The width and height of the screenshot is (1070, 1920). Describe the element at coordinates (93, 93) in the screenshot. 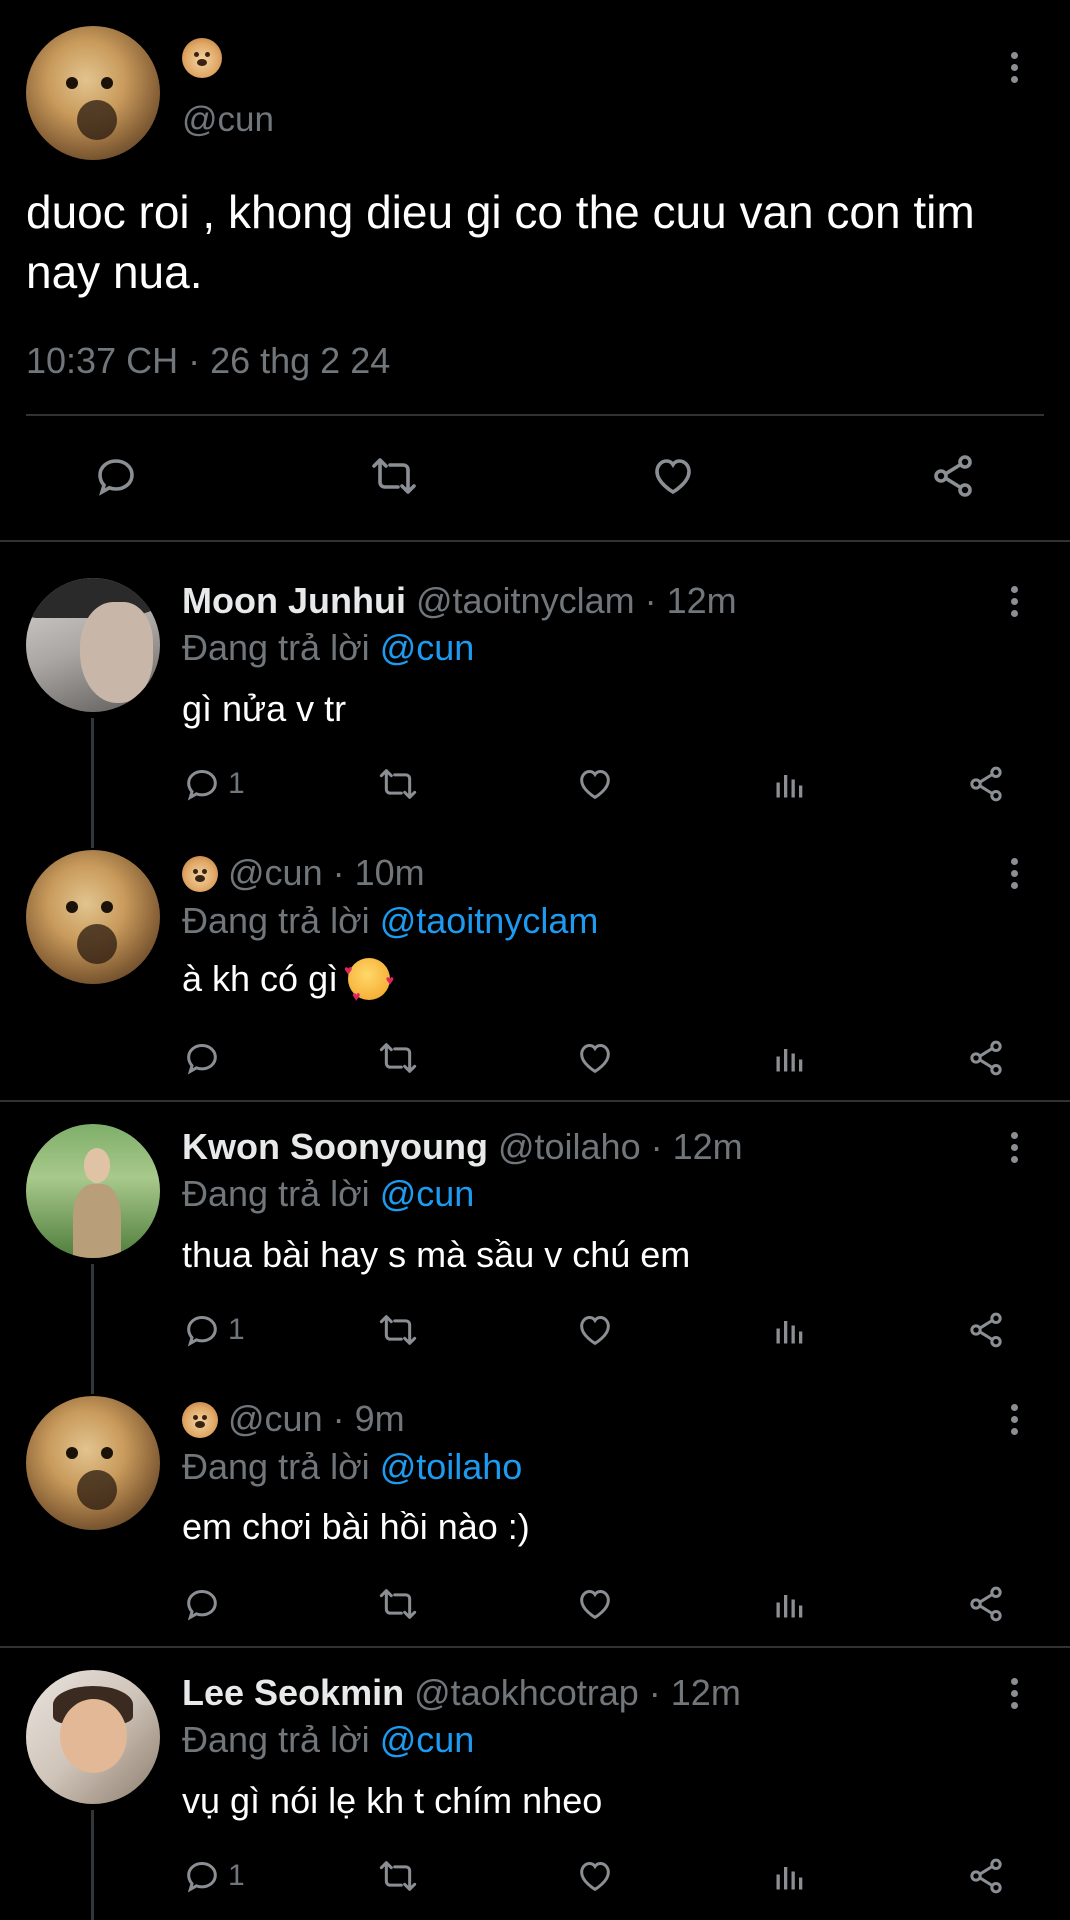

I see `main-post-avatar` at that location.